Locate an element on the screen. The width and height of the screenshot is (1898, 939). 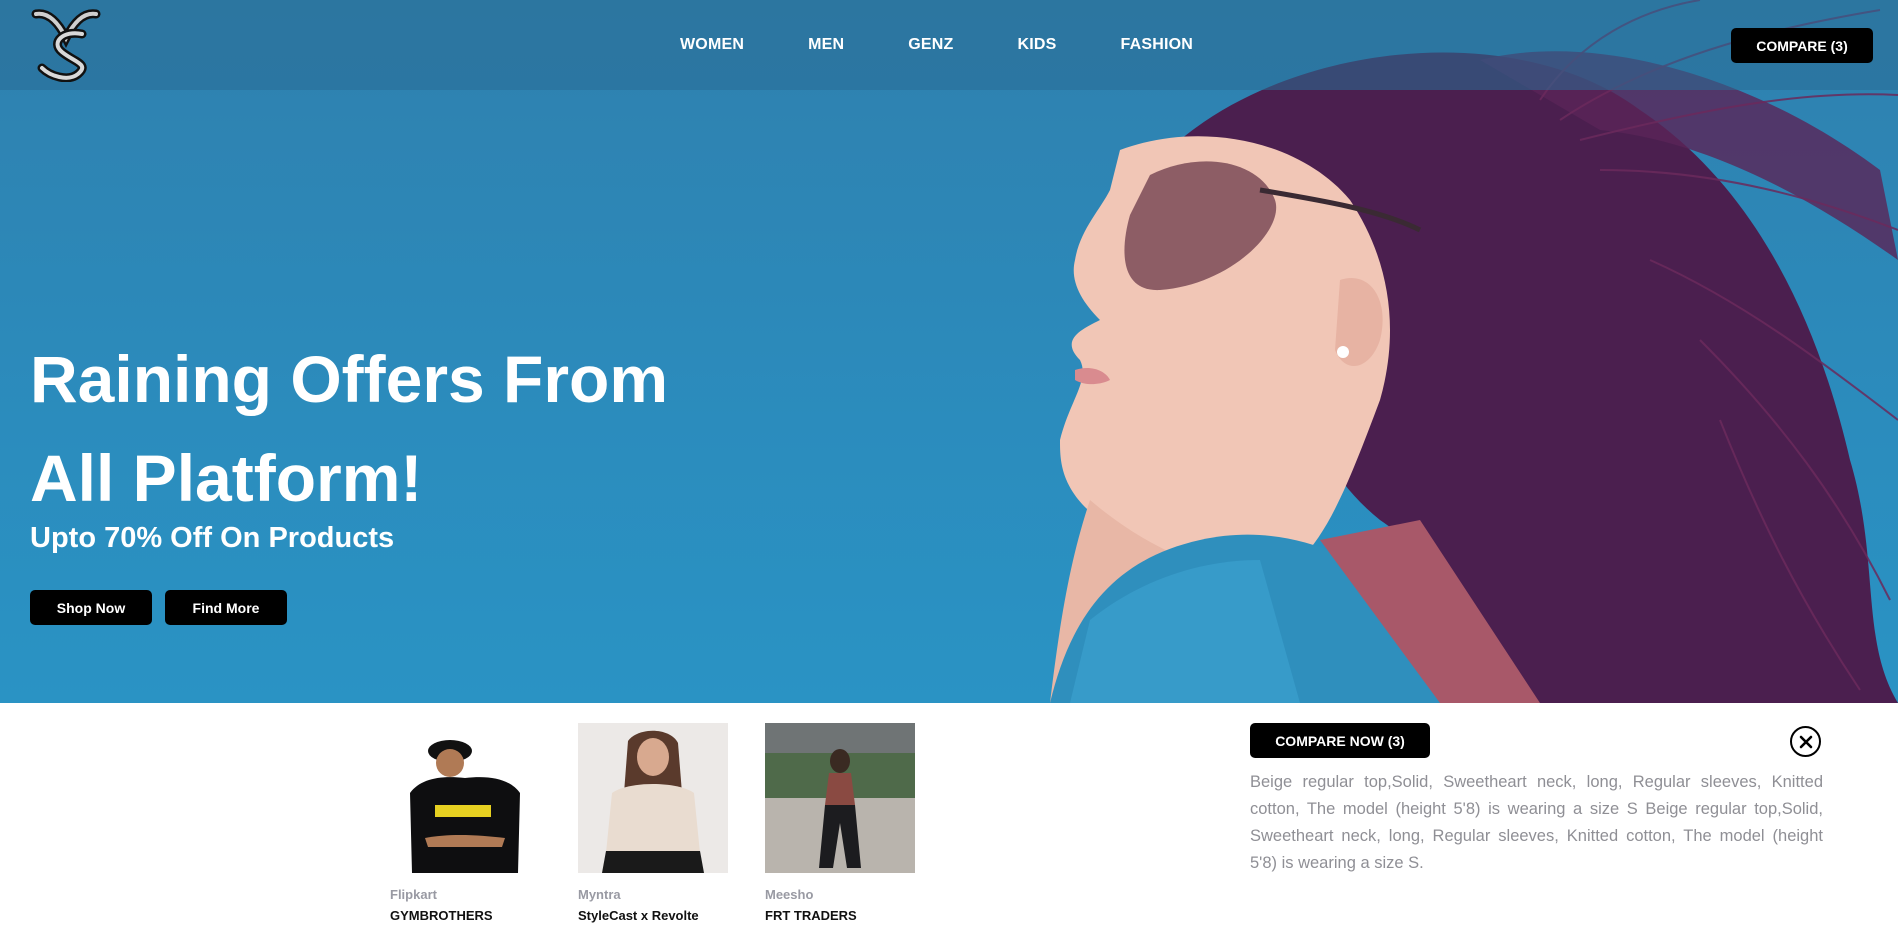
nav-men: MEN is located at coordinates (826, 45).